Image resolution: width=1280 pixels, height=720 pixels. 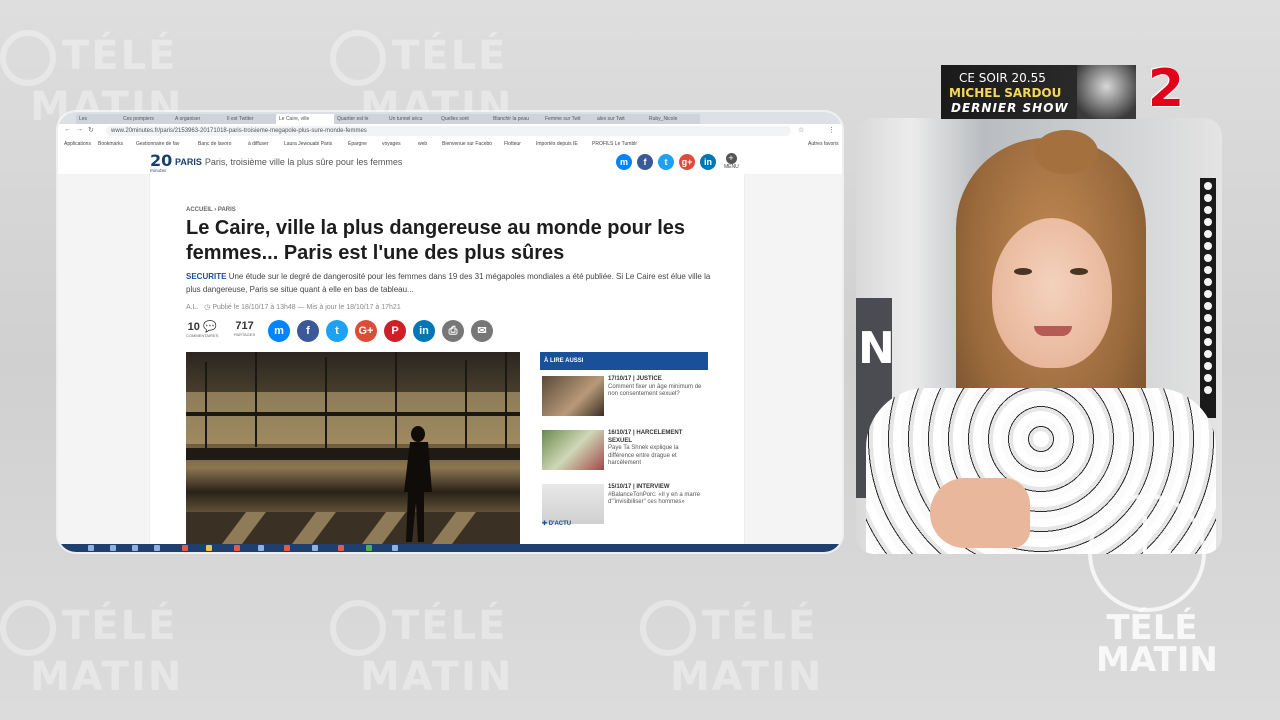 What do you see at coordinates (391, 144) in the screenshot?
I see `bookmark-item: voyages` at bounding box center [391, 144].